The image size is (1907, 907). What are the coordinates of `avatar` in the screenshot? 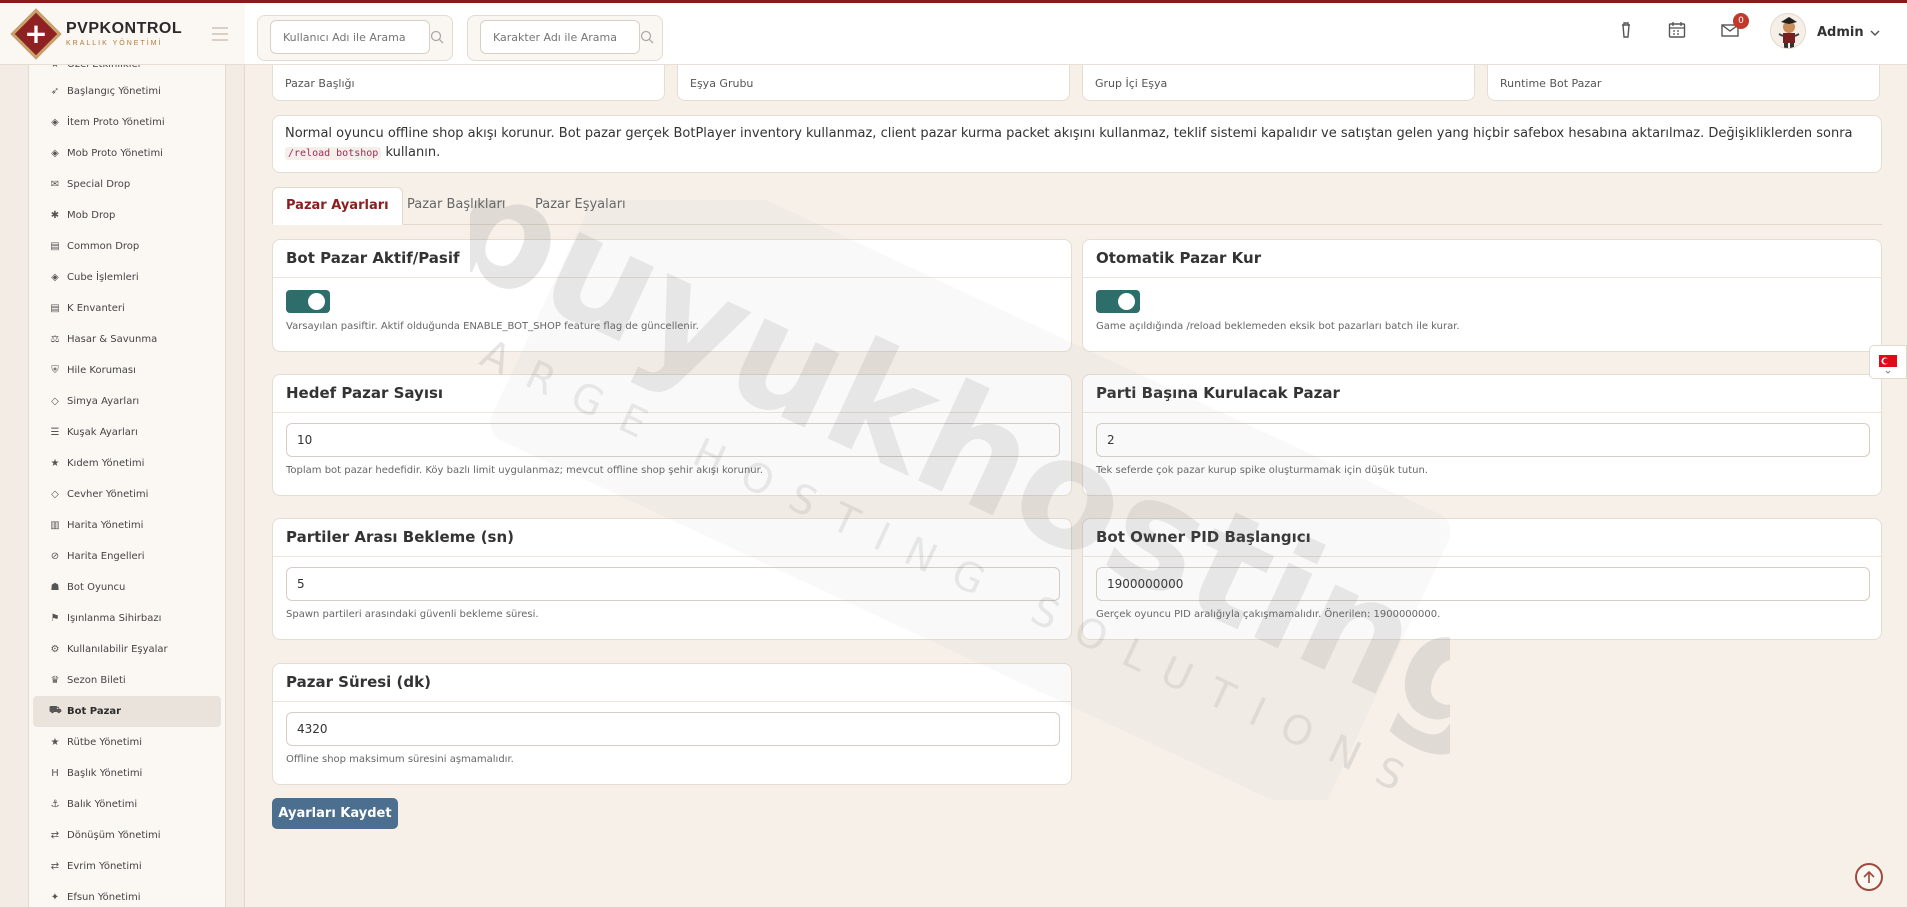 It's located at (1788, 31).